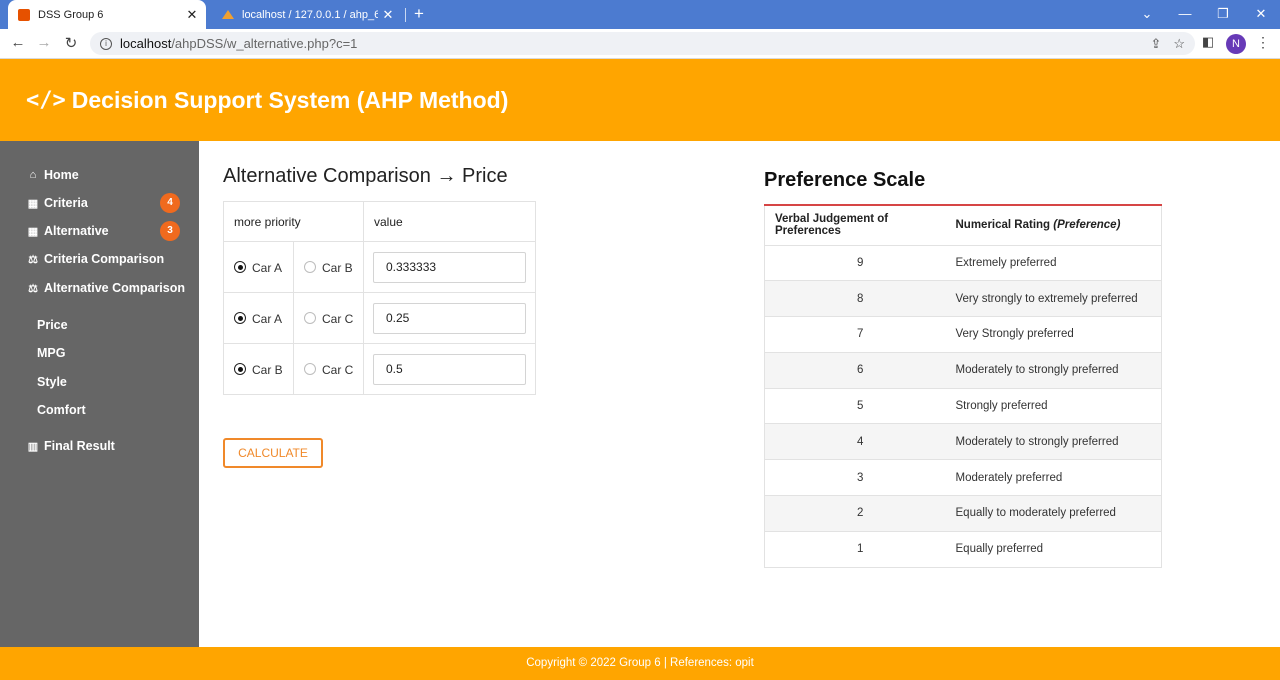 The height and width of the screenshot is (680, 1280). I want to click on column-header-numerical-text: Numerical Rating, so click(1003, 225).